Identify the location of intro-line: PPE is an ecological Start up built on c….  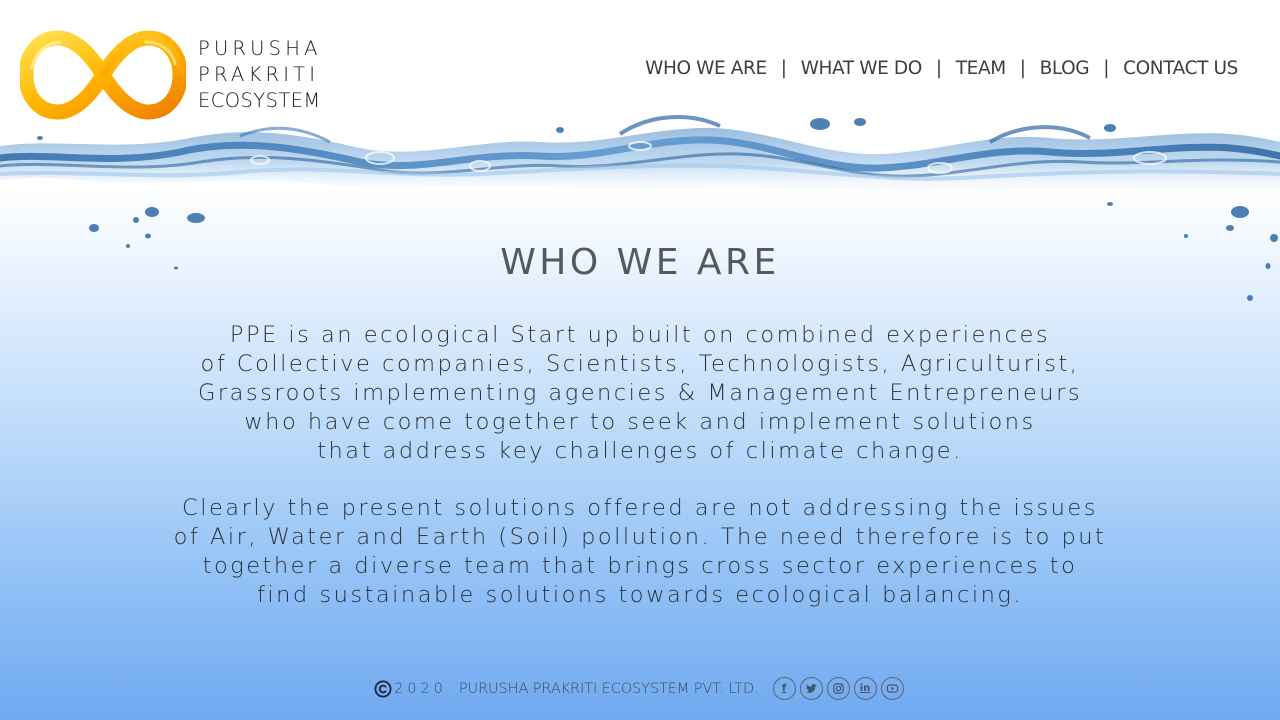
(640, 335).